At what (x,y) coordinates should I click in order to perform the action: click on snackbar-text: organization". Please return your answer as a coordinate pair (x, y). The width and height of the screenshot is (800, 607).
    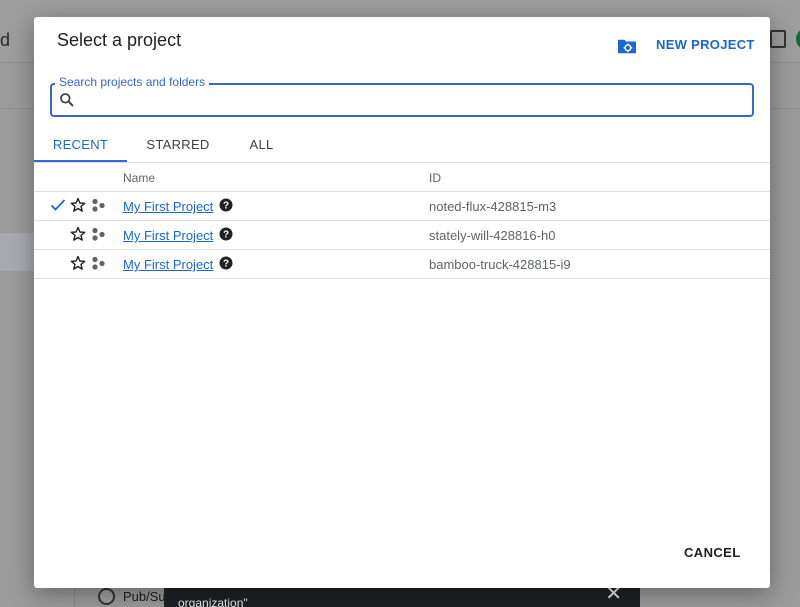
    Looking at the image, I should click on (213, 601).